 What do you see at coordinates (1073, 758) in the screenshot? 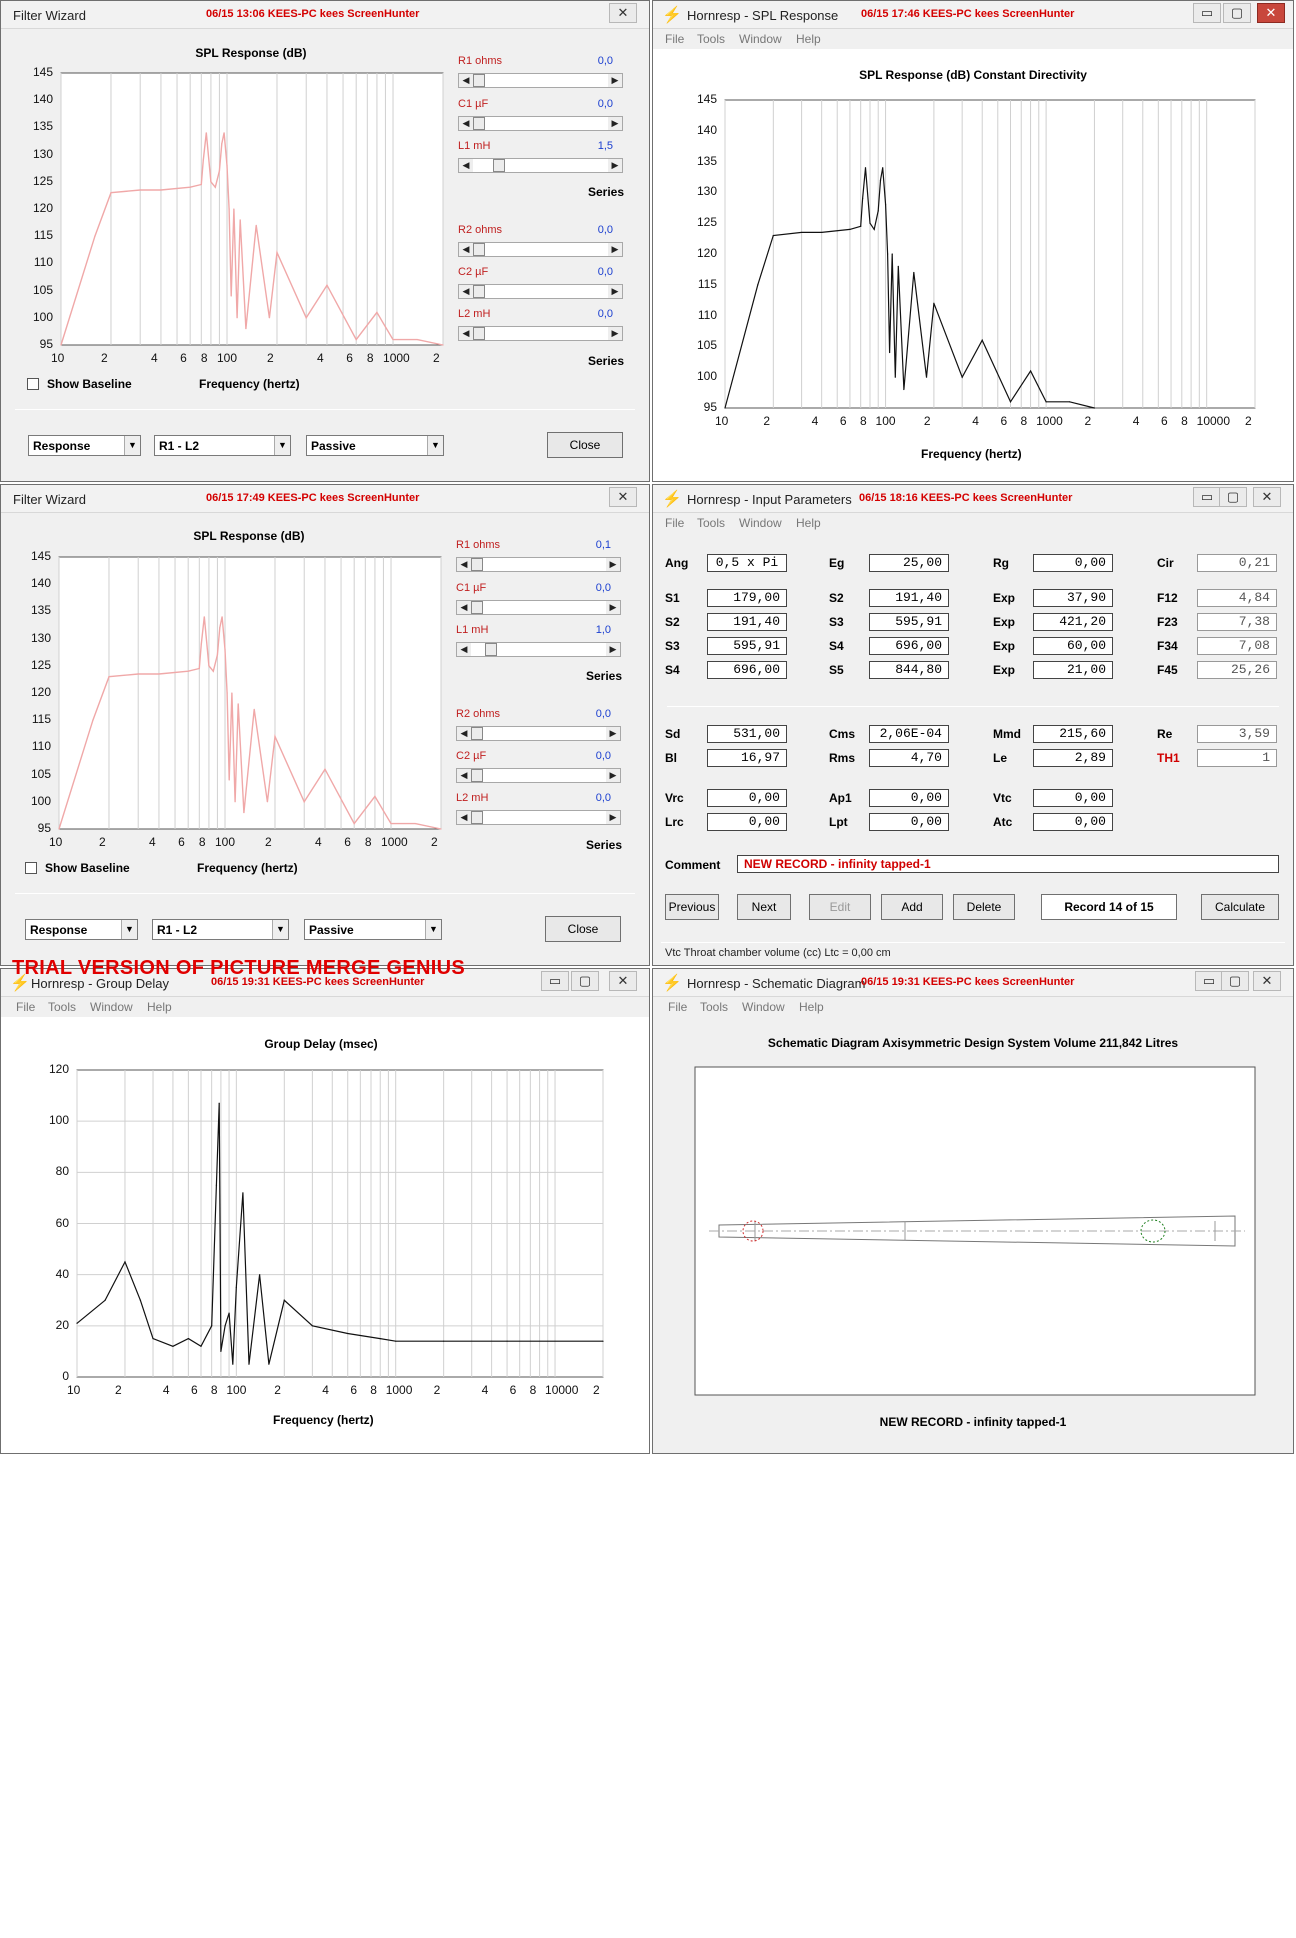
I see `param-field-le: 2,89` at bounding box center [1073, 758].